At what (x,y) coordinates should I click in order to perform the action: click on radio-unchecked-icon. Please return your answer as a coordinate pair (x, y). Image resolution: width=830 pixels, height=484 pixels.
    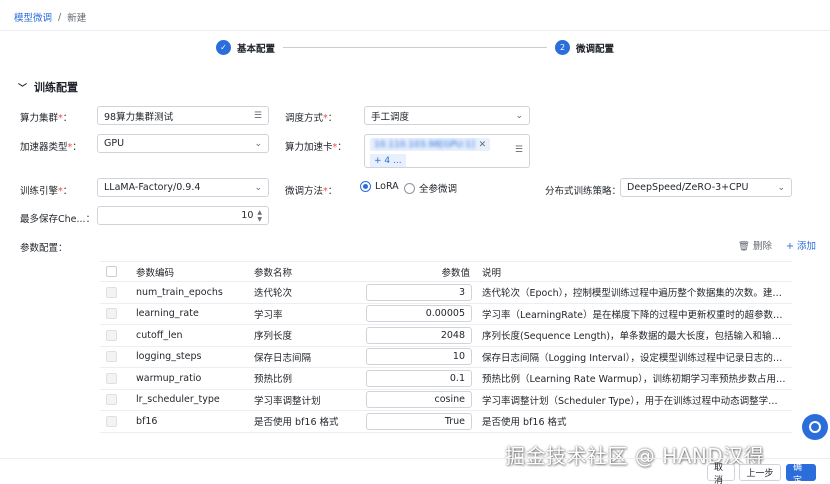
    Looking at the image, I should click on (409, 188).